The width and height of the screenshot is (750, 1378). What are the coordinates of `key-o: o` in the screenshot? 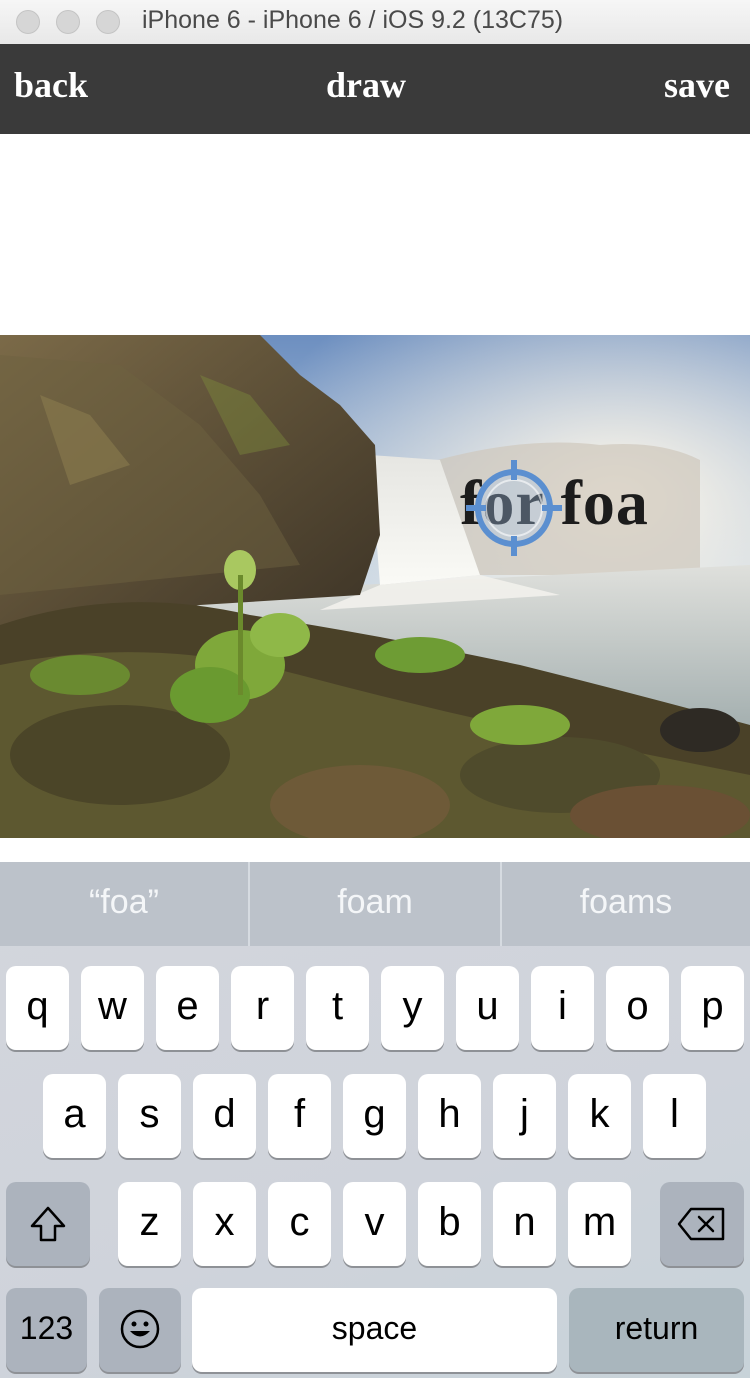 It's located at (637, 1008).